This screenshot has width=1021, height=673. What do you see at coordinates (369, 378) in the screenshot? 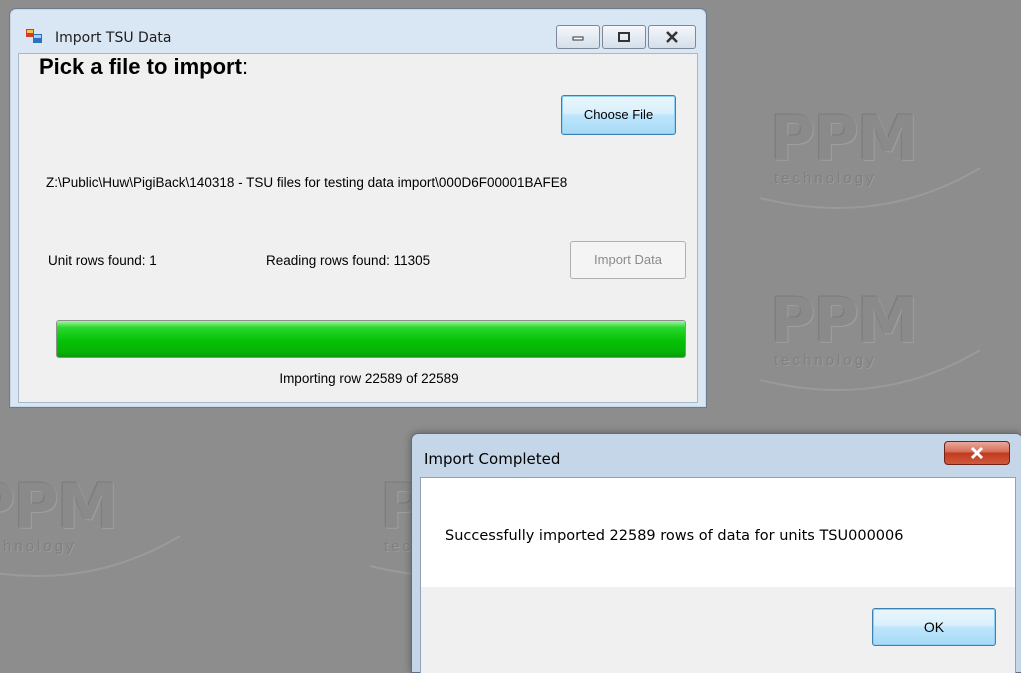
I see `progress-status: Importing row 22589 of 22589` at bounding box center [369, 378].